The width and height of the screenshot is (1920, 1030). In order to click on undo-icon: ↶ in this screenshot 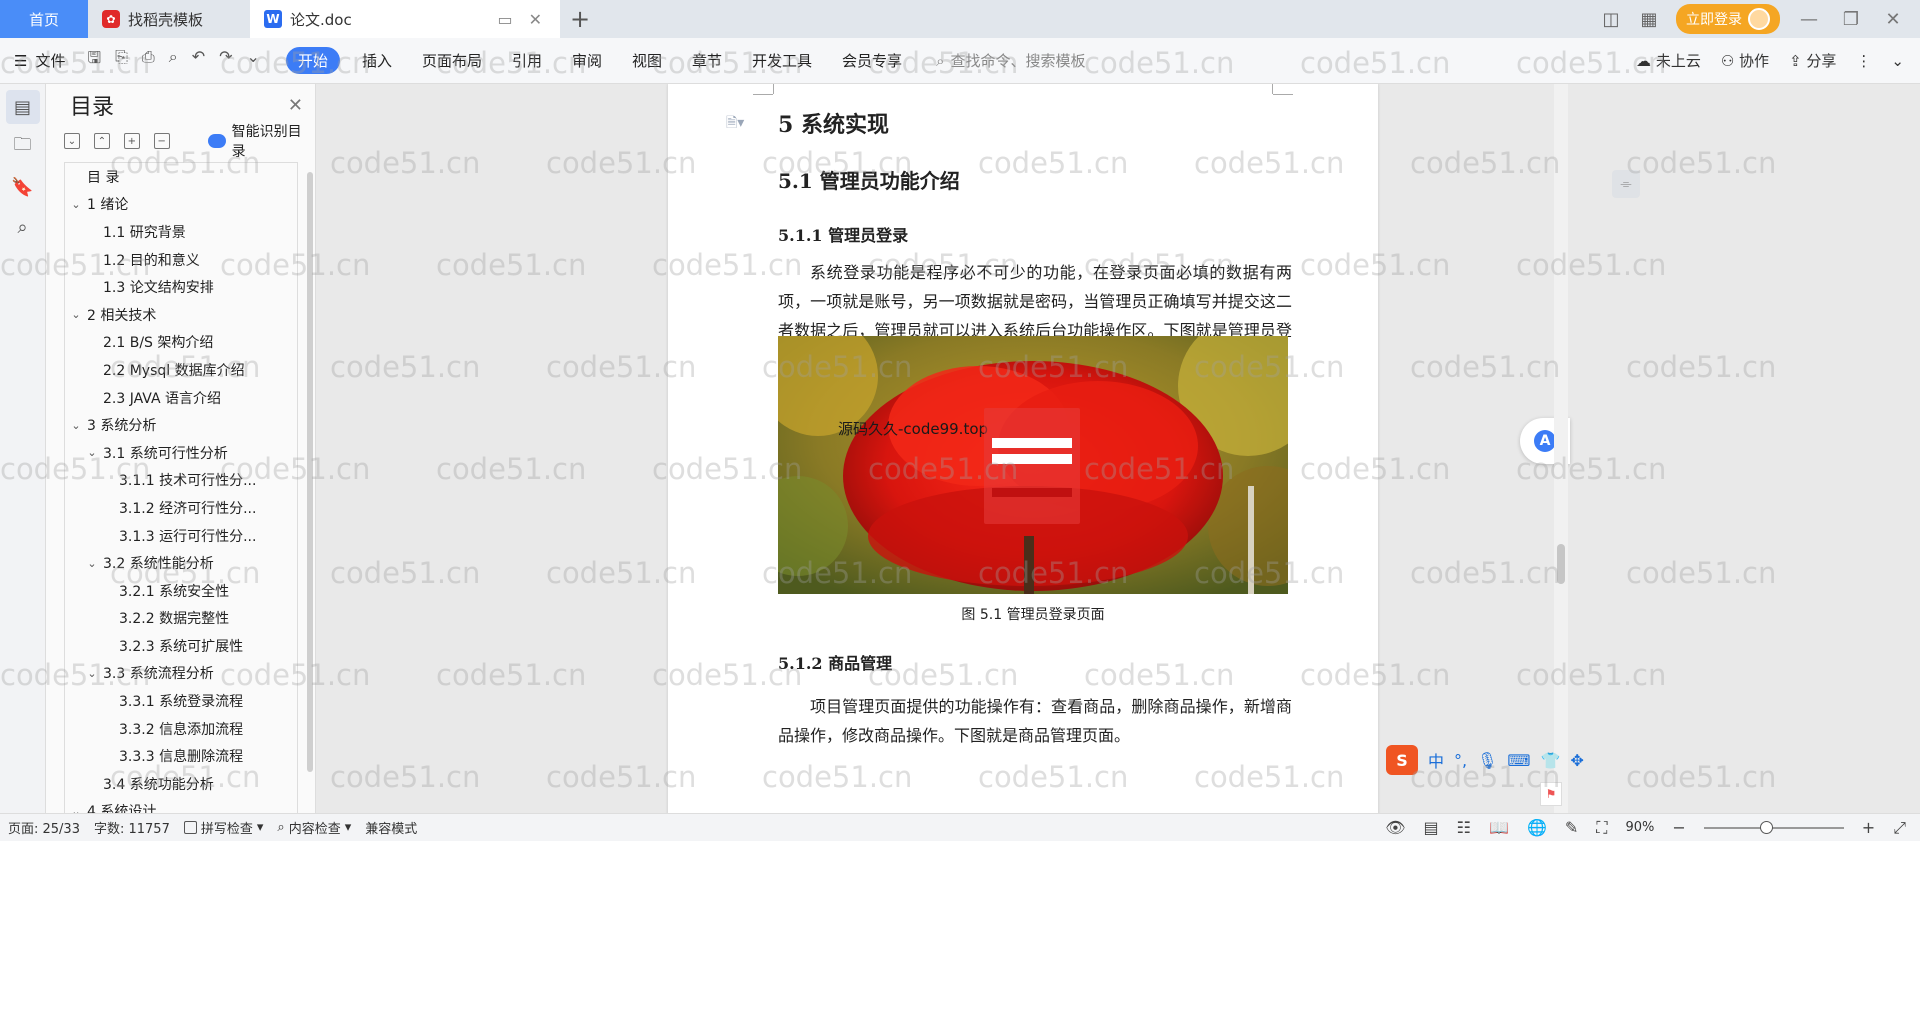, I will do `click(198, 60)`.